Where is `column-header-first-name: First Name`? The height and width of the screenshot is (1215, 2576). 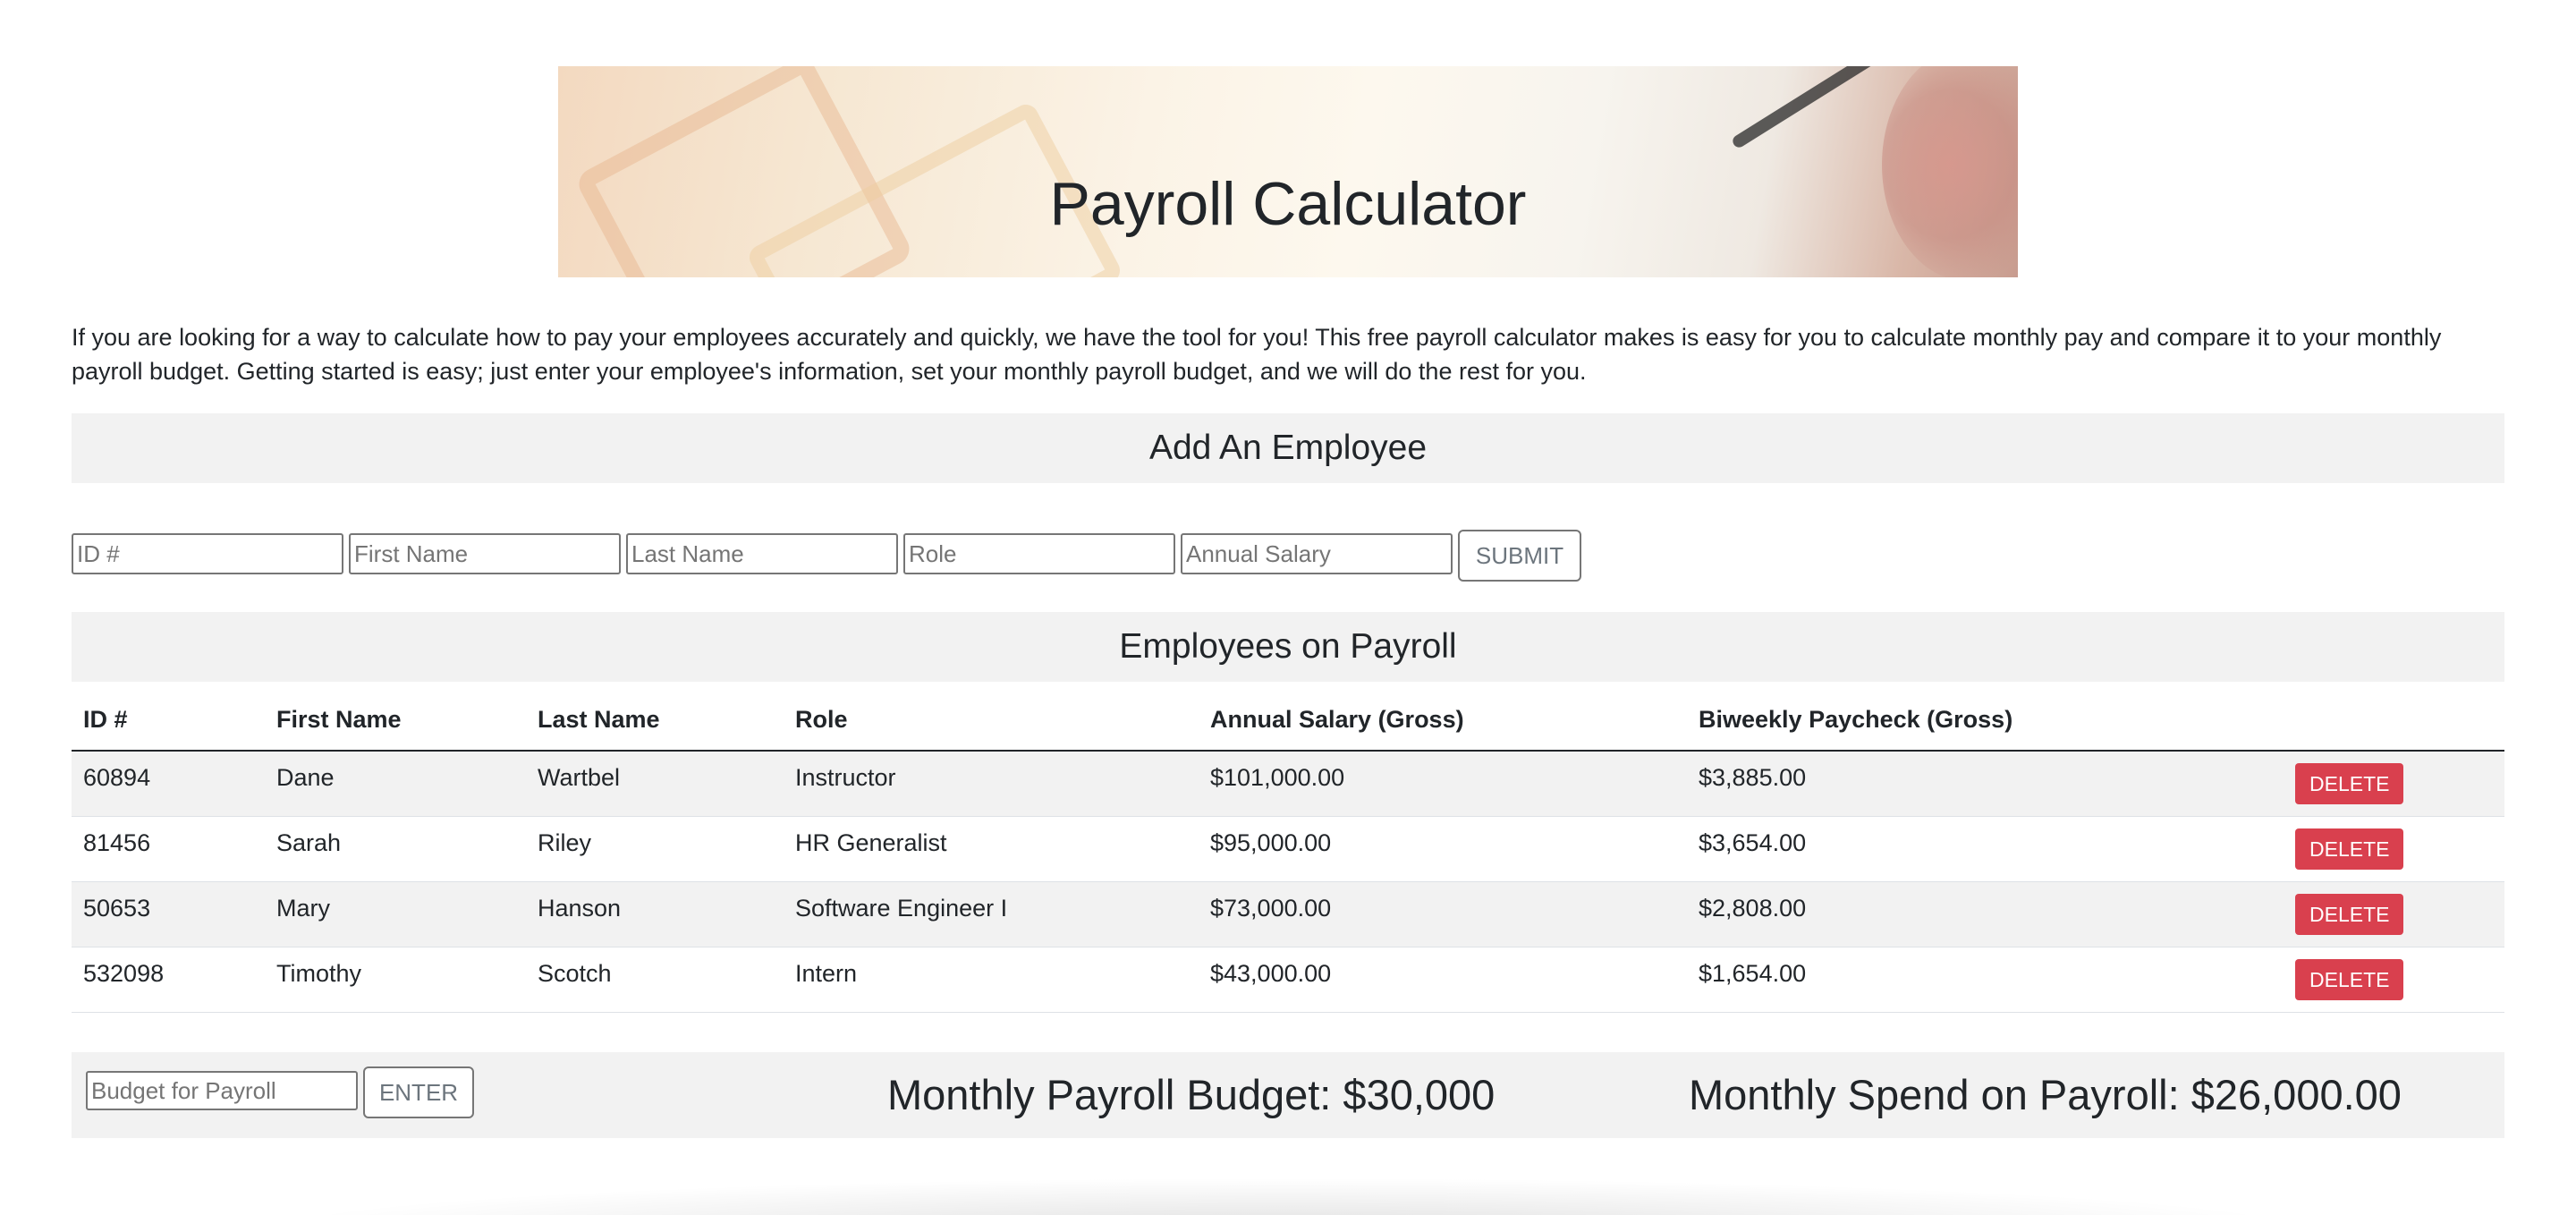
column-header-first-name: First Name is located at coordinates (395, 721).